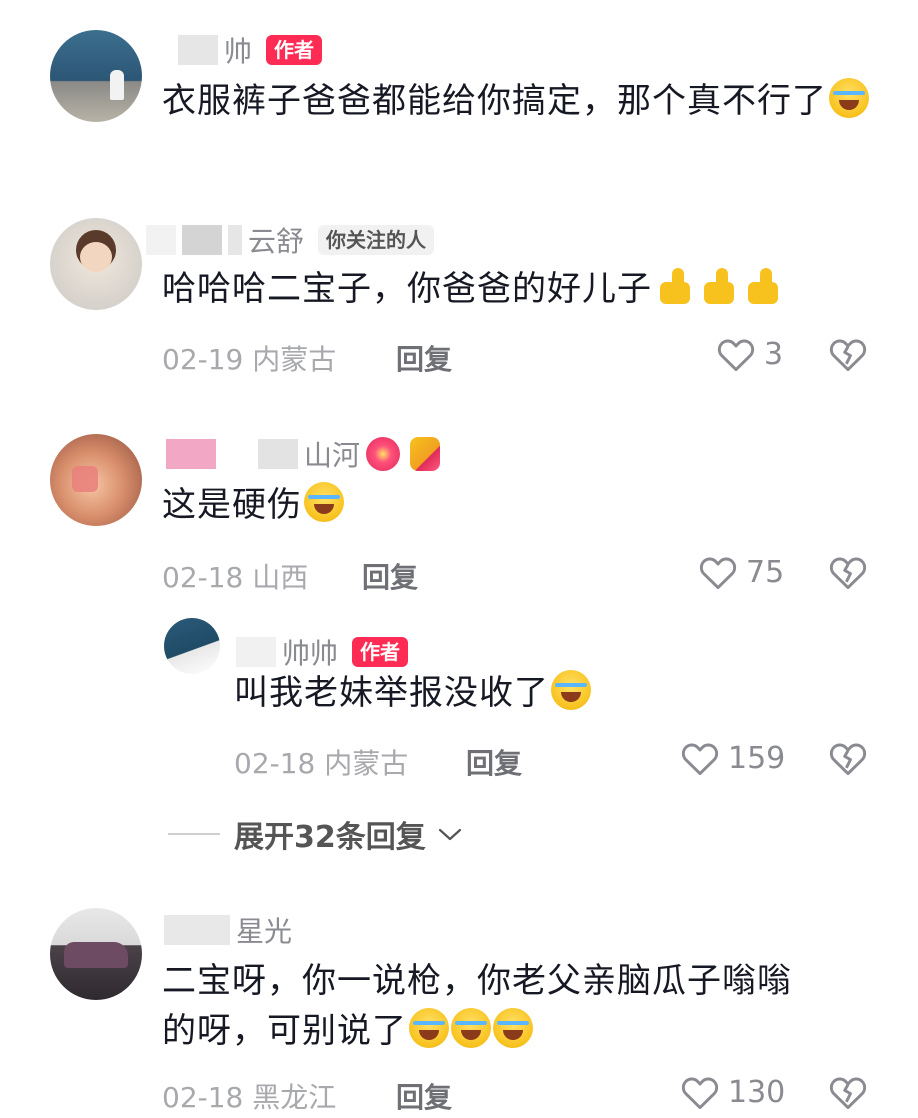 The width and height of the screenshot is (918, 1118). Describe the element at coordinates (303, 454) in the screenshot. I see `username: 山河` at that location.